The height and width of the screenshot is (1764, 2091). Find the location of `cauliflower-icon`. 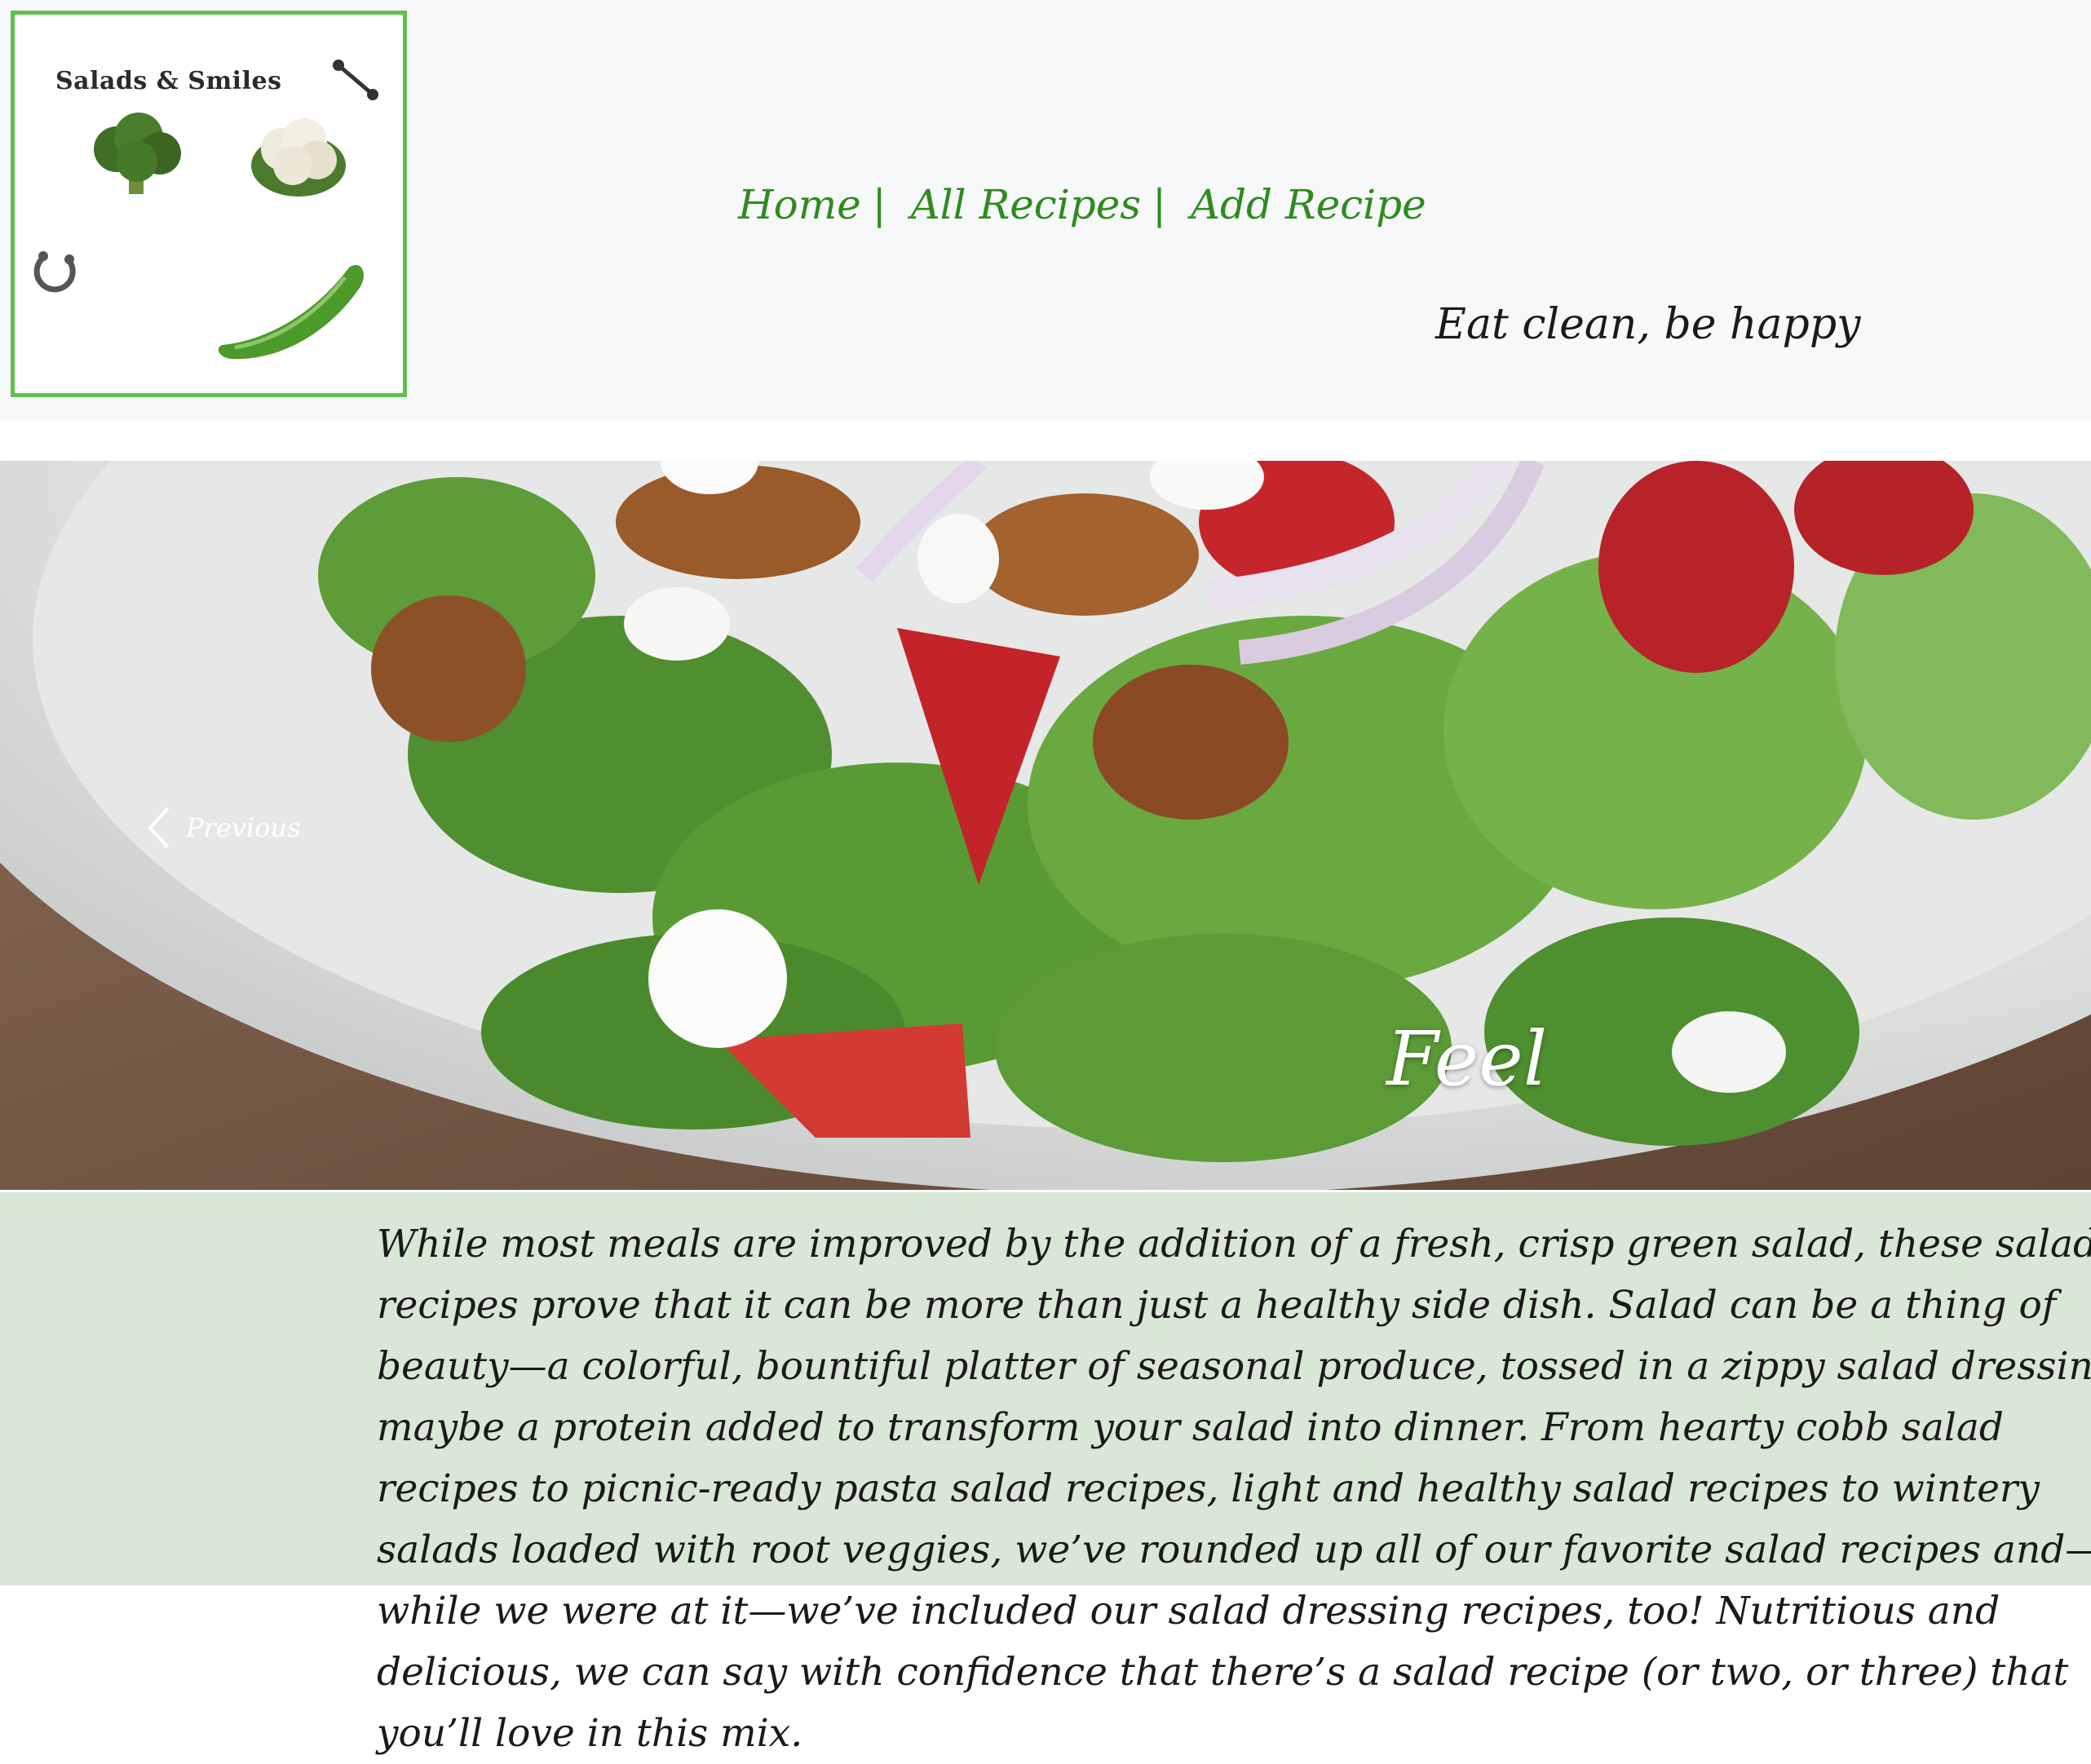

cauliflower-icon is located at coordinates (298, 157).